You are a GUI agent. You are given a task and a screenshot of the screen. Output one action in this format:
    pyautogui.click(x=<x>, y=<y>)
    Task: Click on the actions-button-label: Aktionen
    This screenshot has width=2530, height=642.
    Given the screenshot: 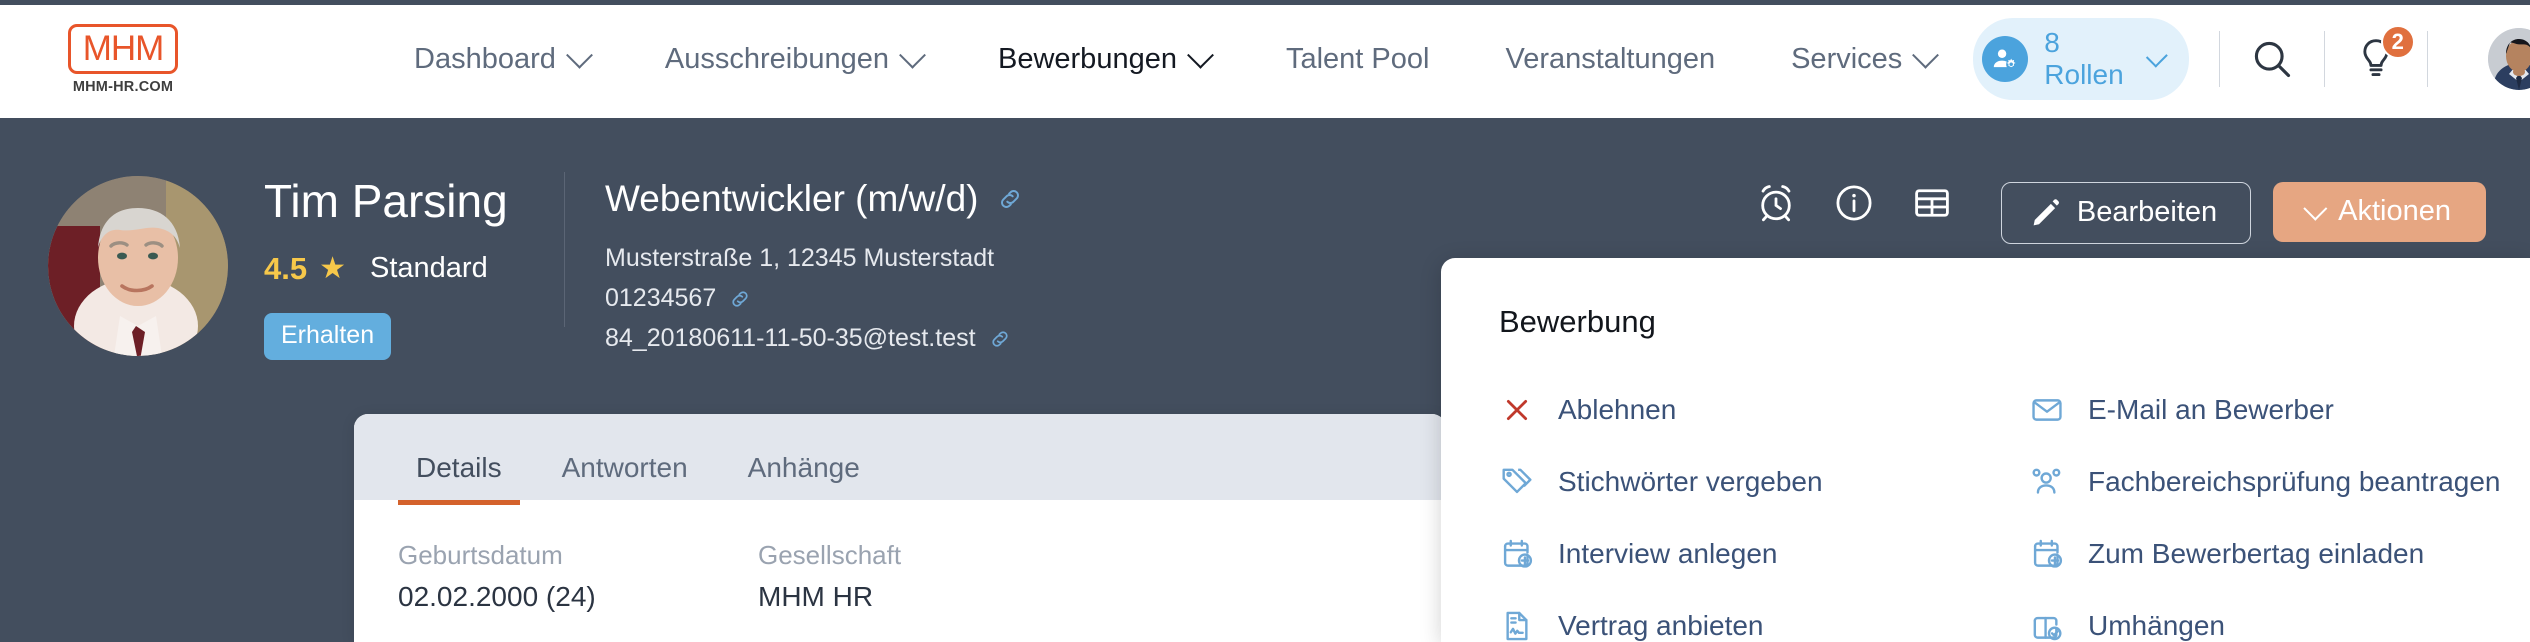 What is the action you would take?
    pyautogui.click(x=2394, y=211)
    